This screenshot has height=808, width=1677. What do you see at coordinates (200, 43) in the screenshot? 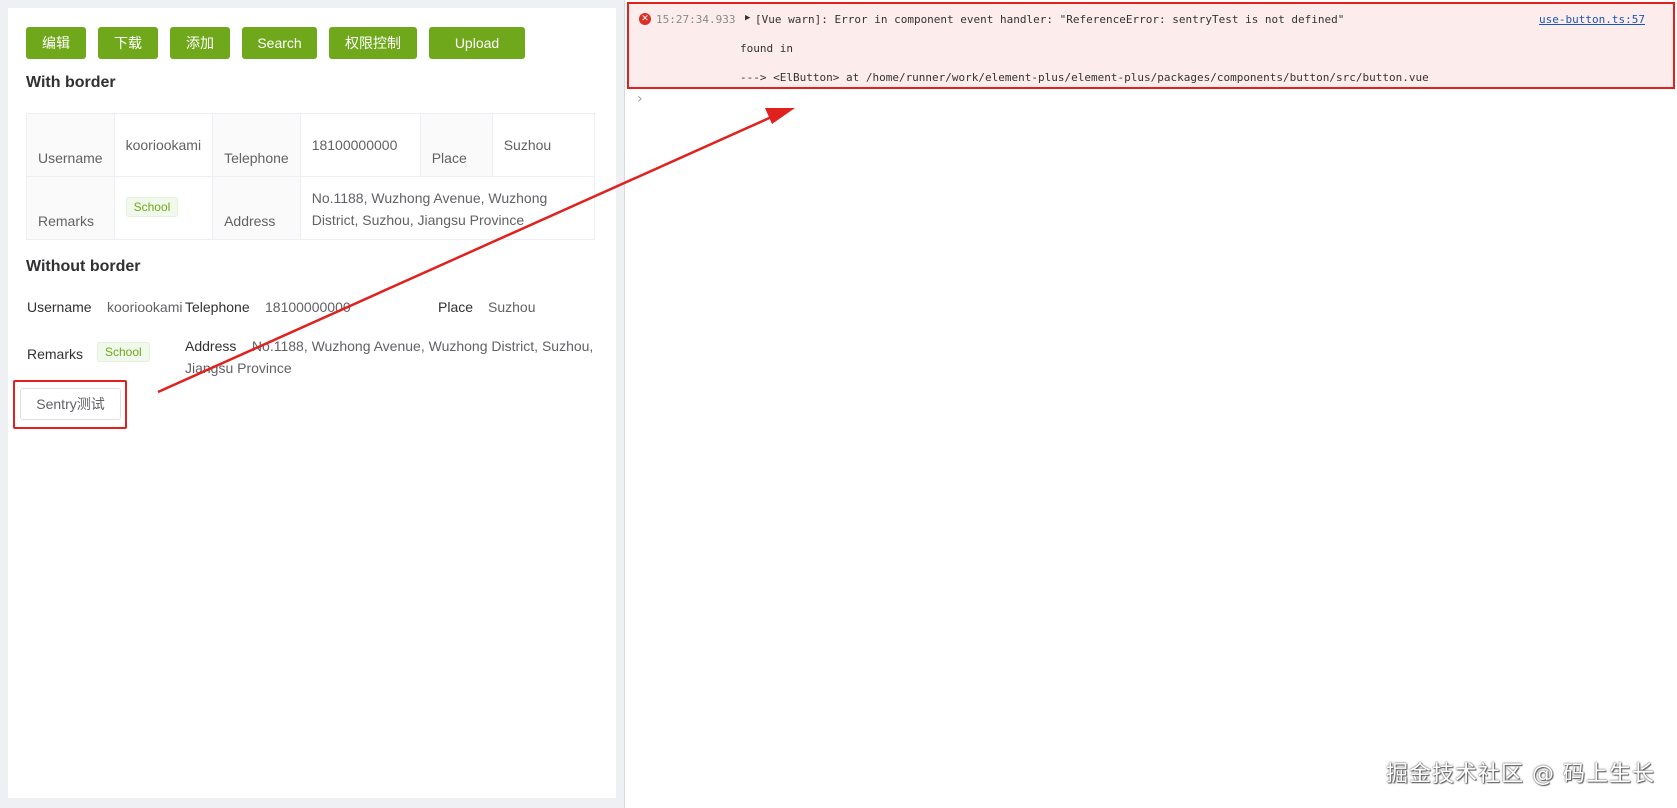
I see `add-button: 添加` at bounding box center [200, 43].